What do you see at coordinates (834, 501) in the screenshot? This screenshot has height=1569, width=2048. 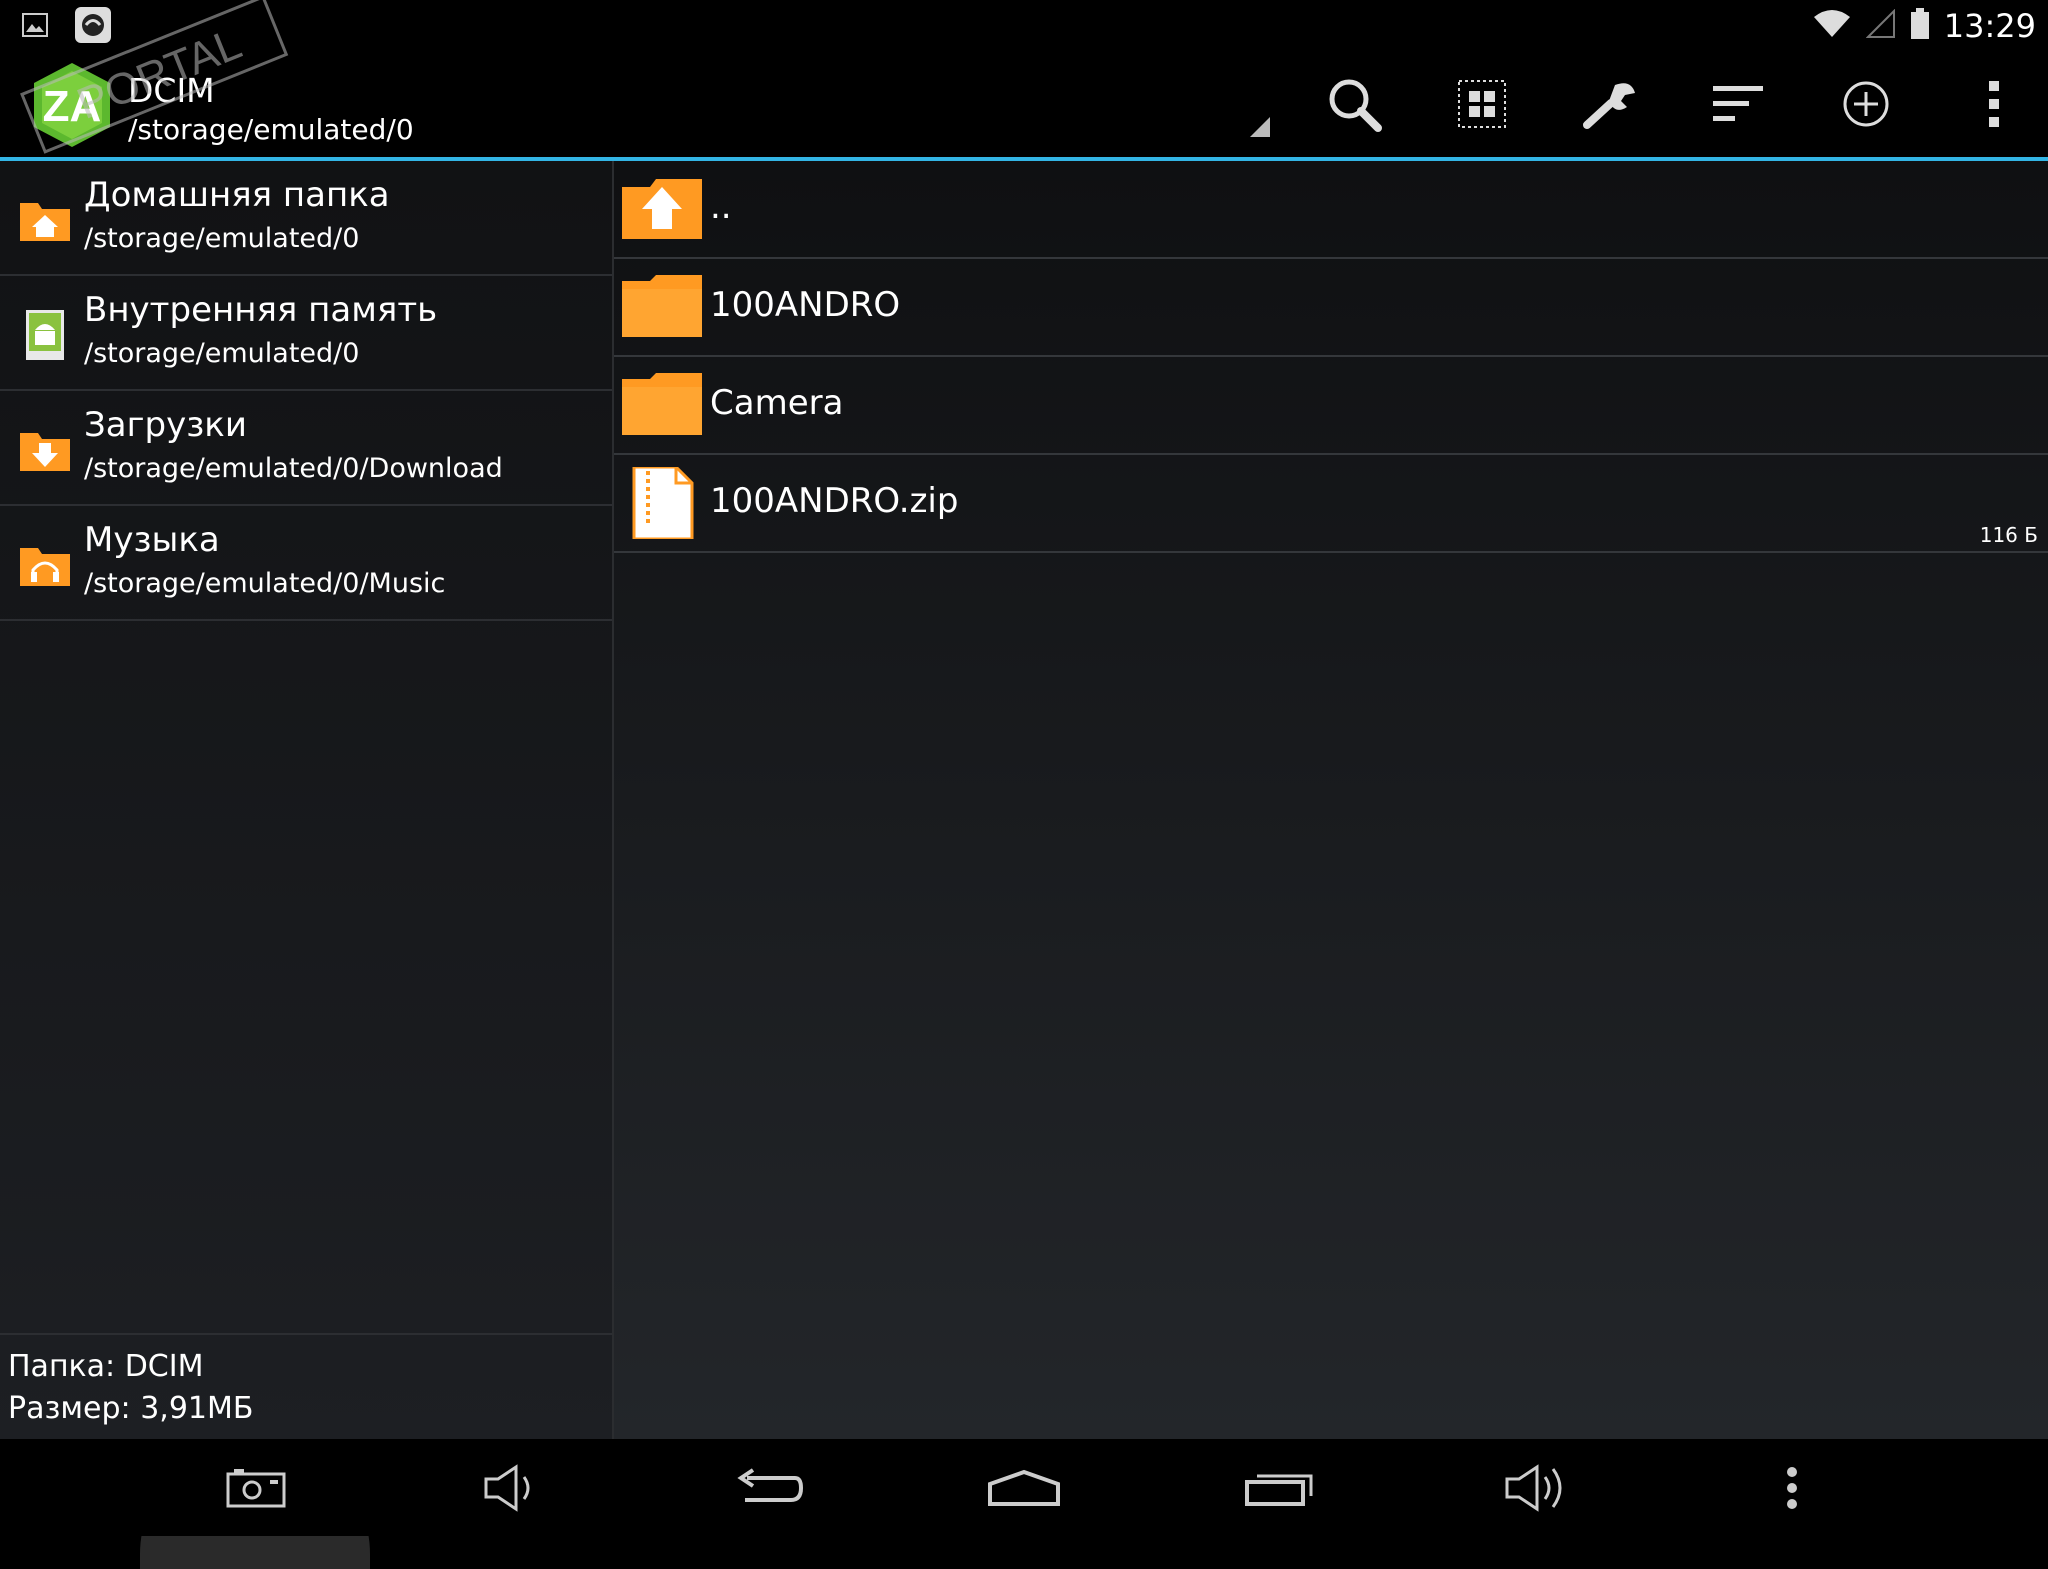 I see `file-name: 100ANDRO.zip` at bounding box center [834, 501].